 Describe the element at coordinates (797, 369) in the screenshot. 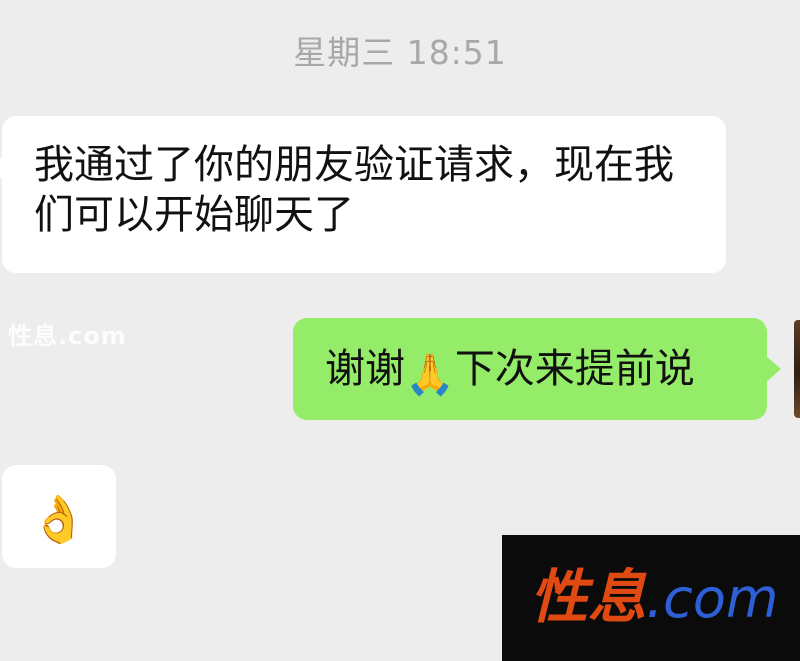

I see `avatar` at that location.